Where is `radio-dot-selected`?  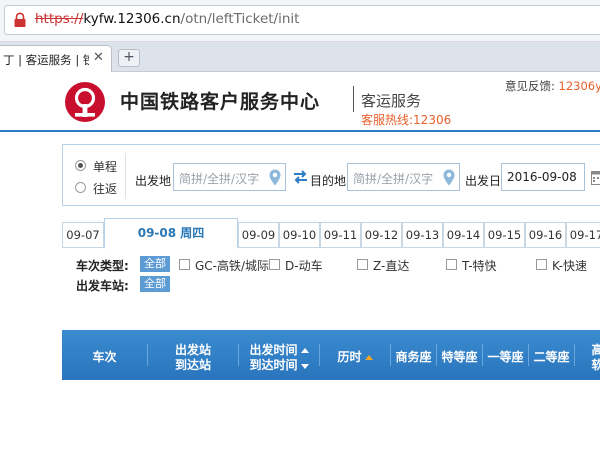
radio-dot-selected is located at coordinates (80, 165).